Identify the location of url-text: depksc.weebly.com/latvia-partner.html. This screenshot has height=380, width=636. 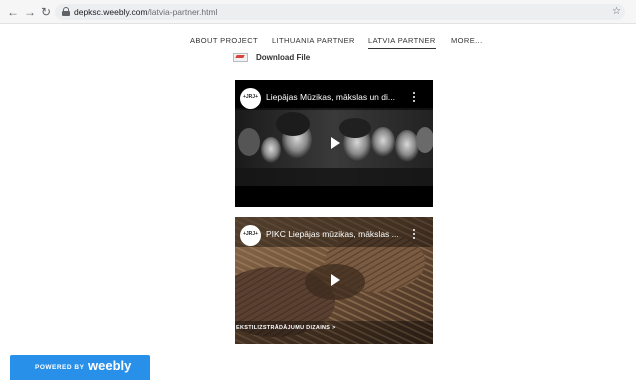
(145, 12).